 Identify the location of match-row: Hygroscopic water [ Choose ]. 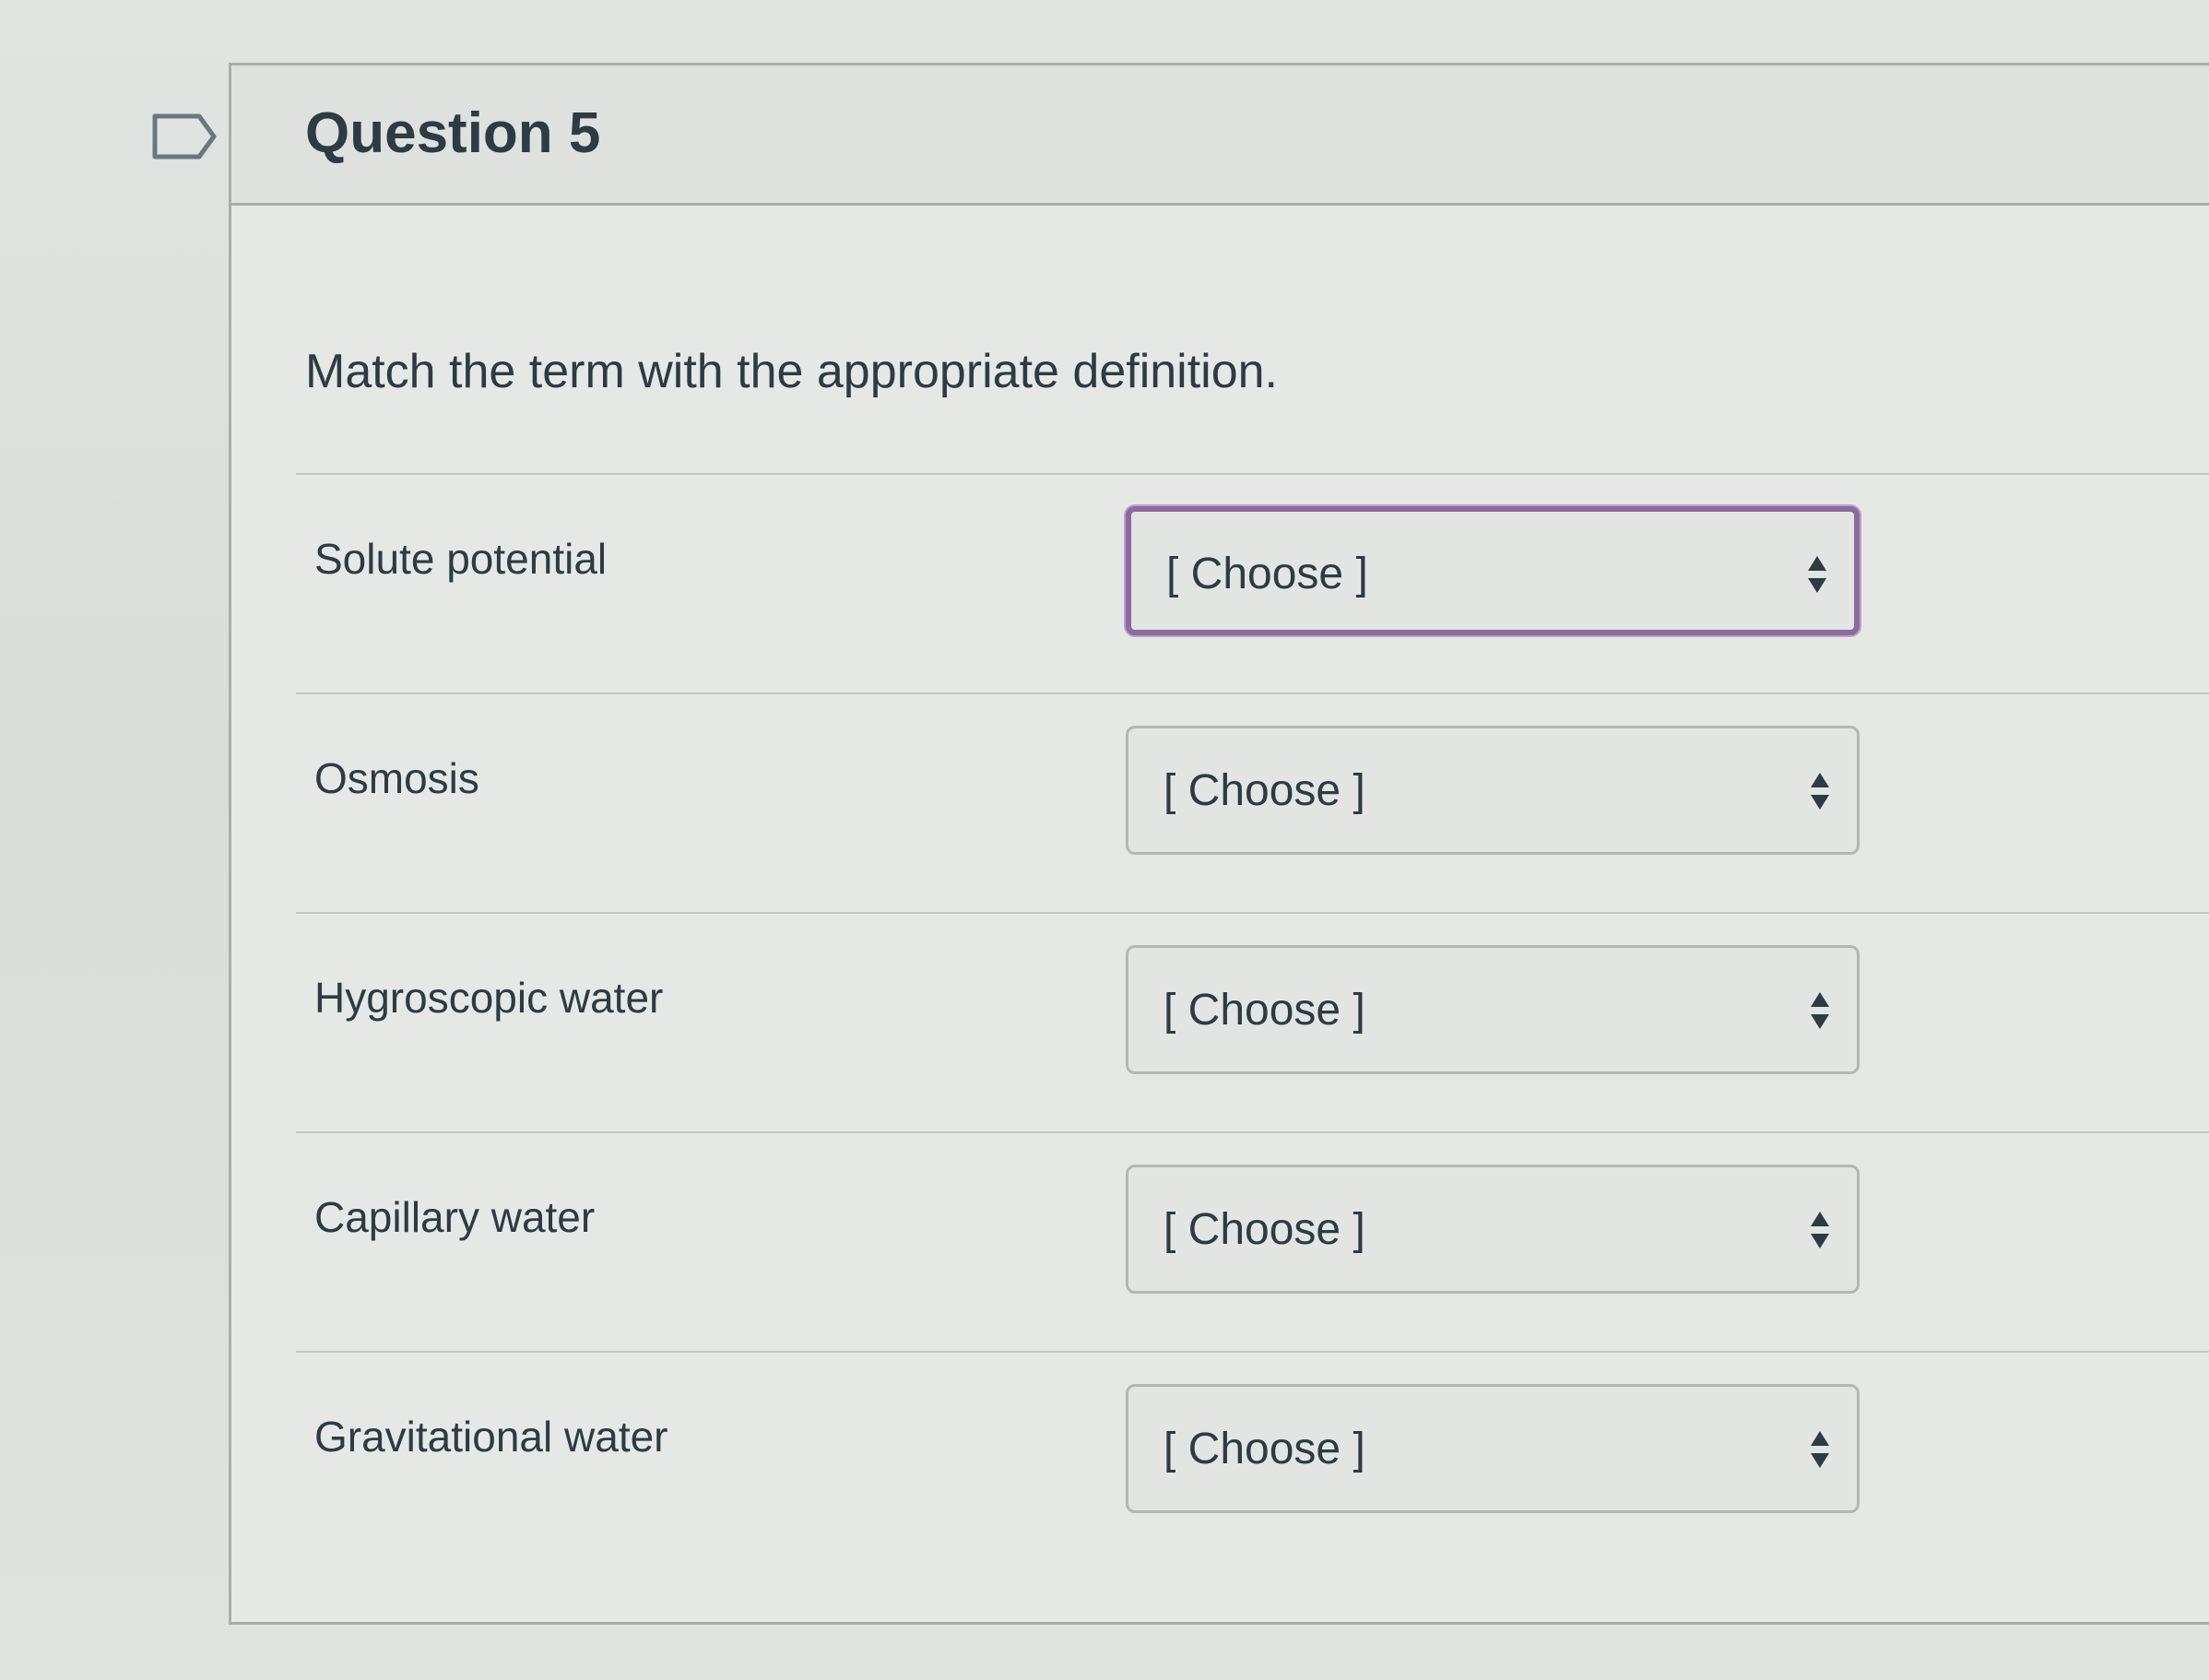
(1252, 1021).